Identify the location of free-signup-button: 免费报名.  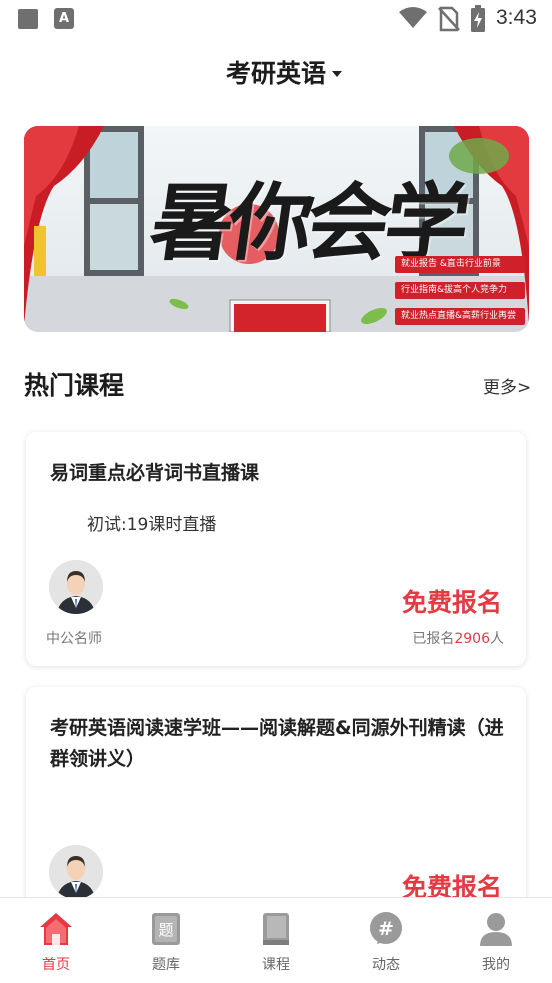
(452, 601).